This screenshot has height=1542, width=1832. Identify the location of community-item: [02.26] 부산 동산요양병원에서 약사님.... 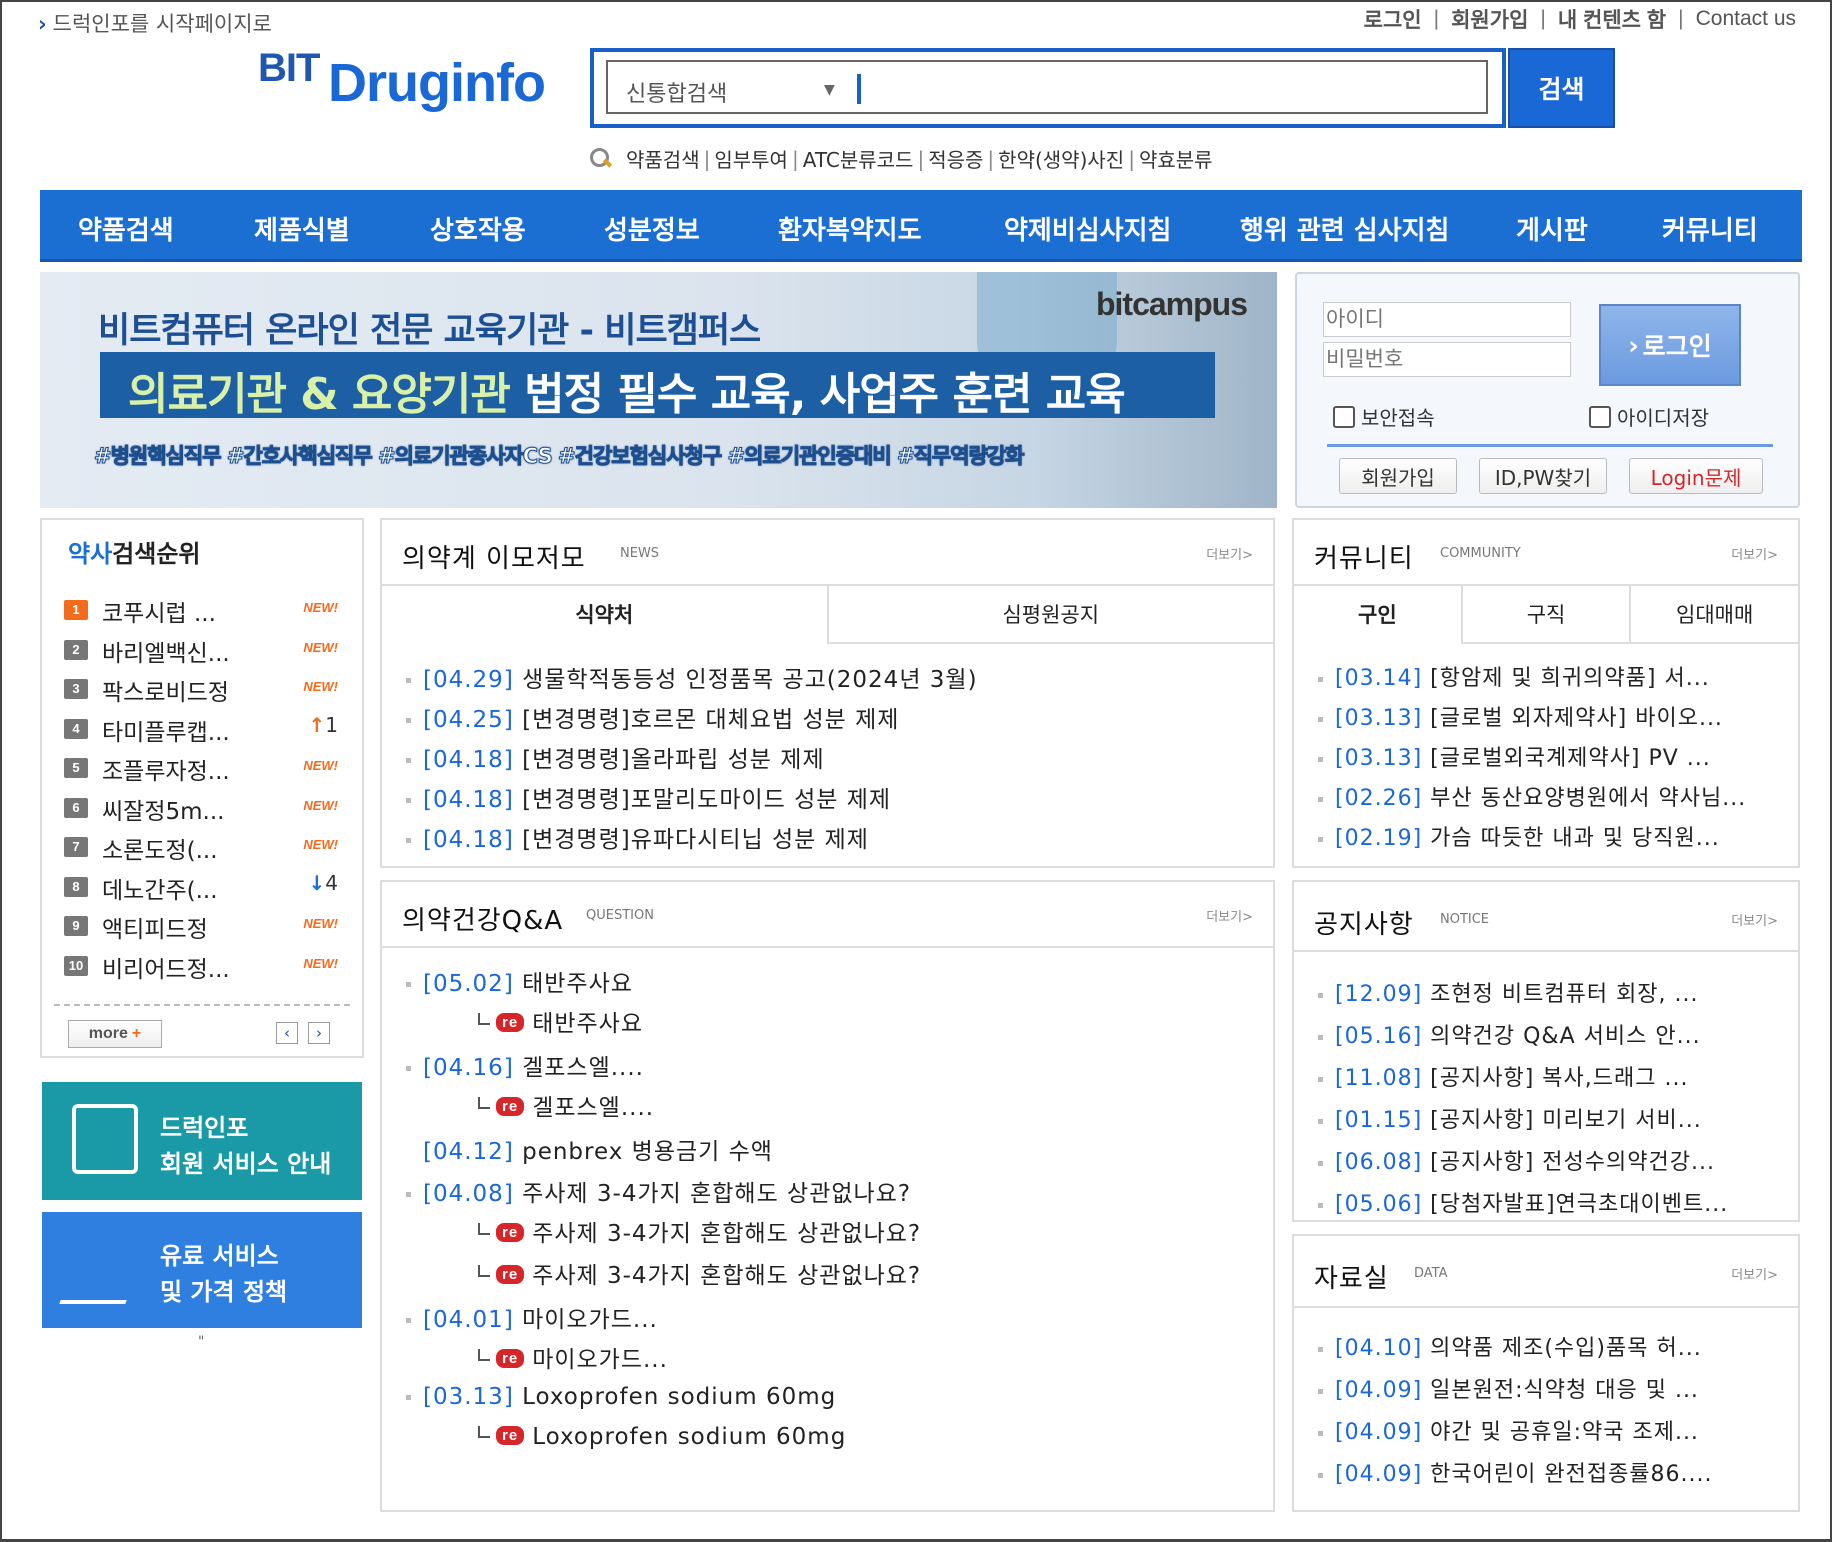
(1532, 796).